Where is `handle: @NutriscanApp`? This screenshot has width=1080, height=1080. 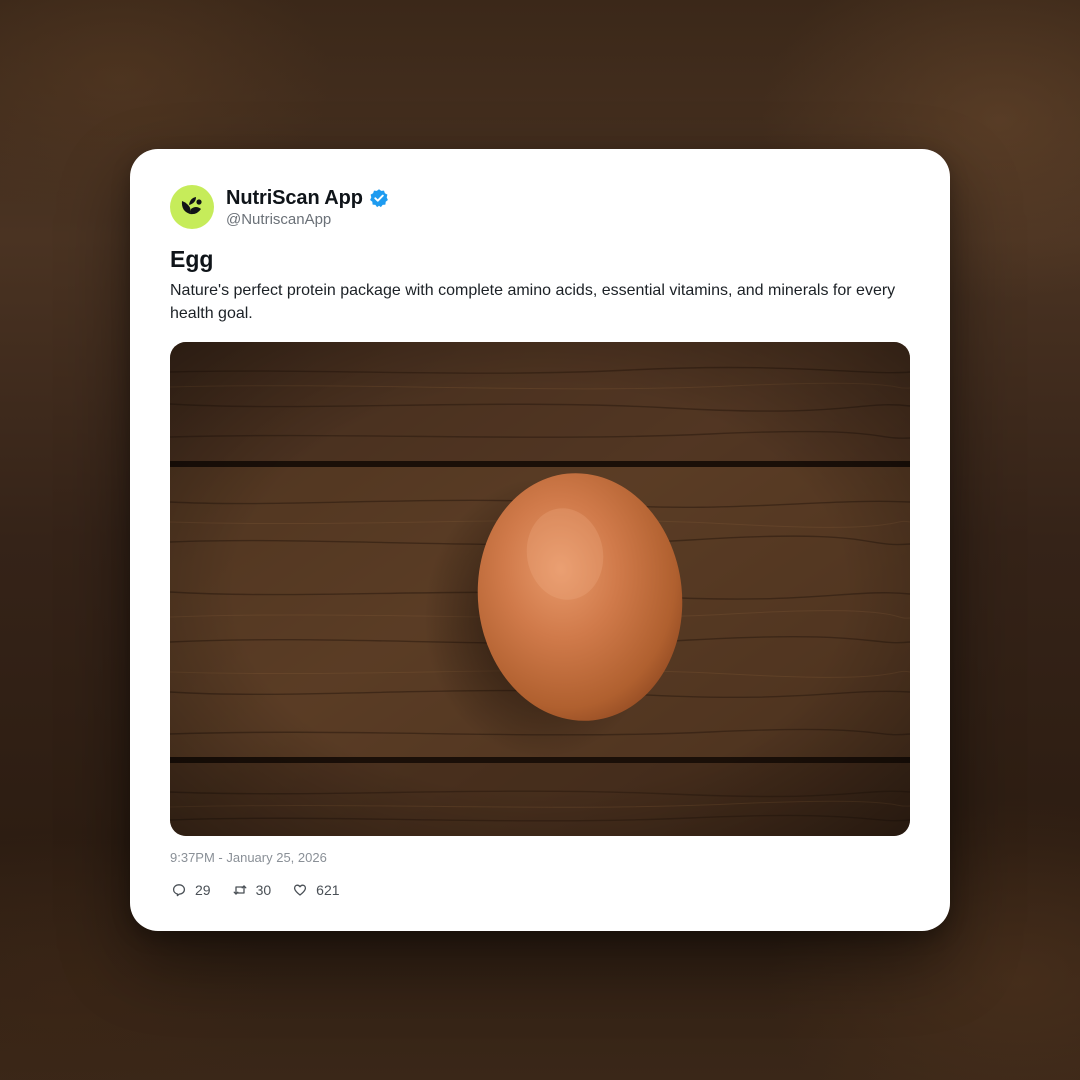 handle: @NutriscanApp is located at coordinates (307, 219).